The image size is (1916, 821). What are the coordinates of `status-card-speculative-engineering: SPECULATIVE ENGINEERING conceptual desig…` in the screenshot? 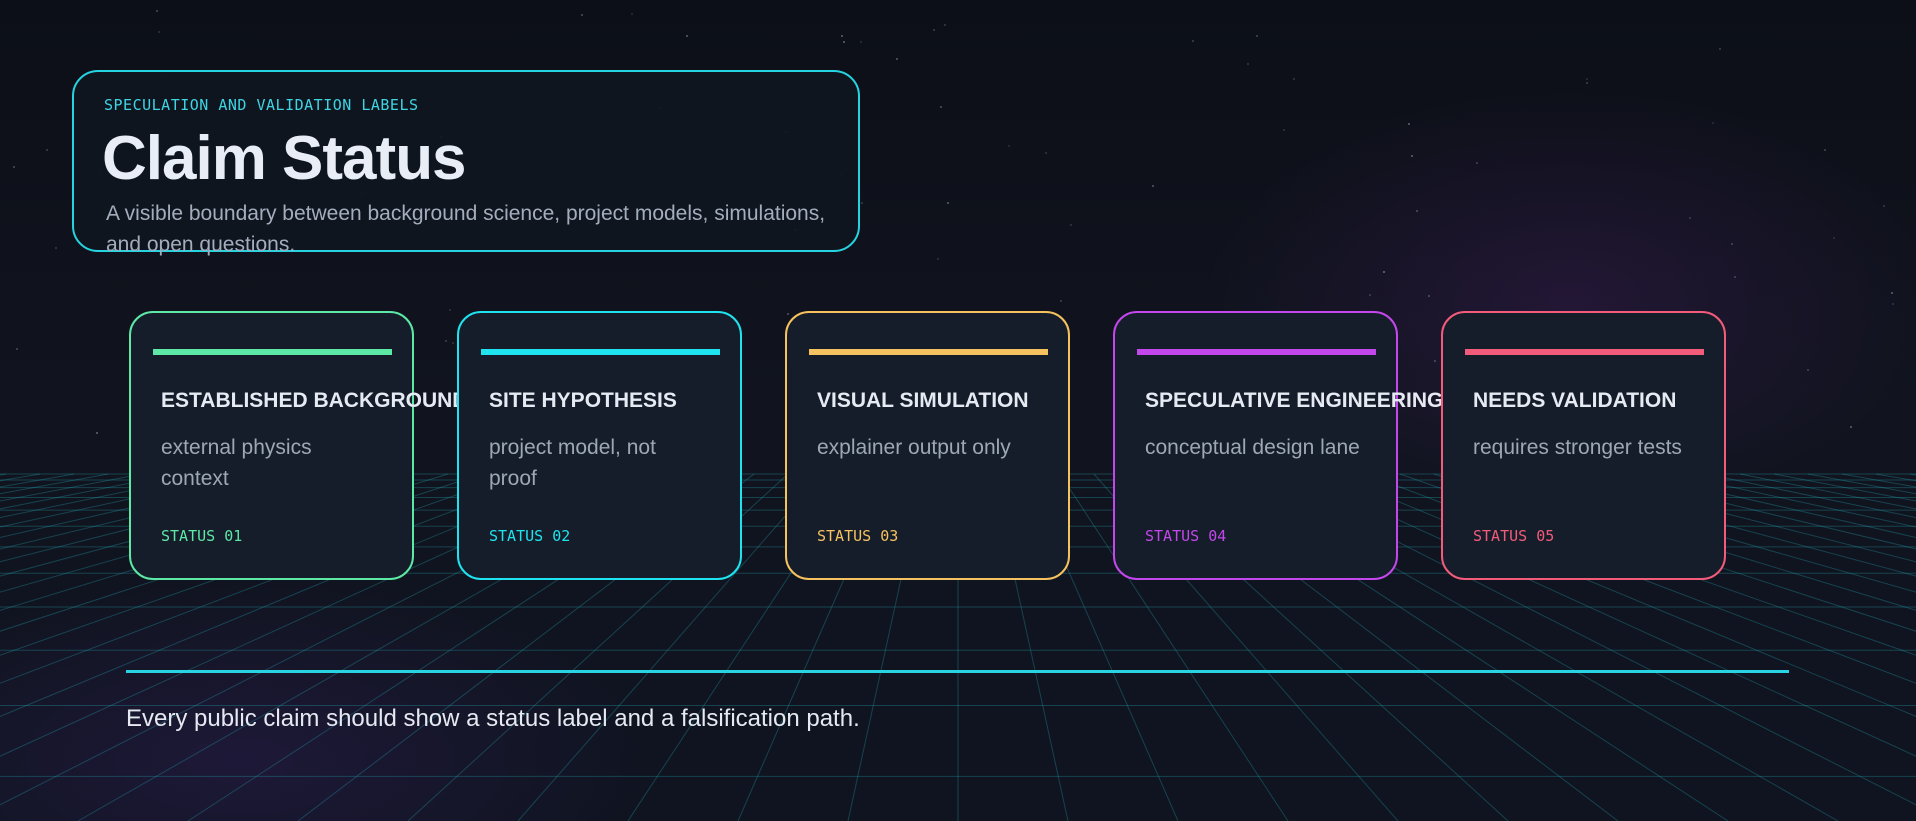 It's located at (1278, 445).